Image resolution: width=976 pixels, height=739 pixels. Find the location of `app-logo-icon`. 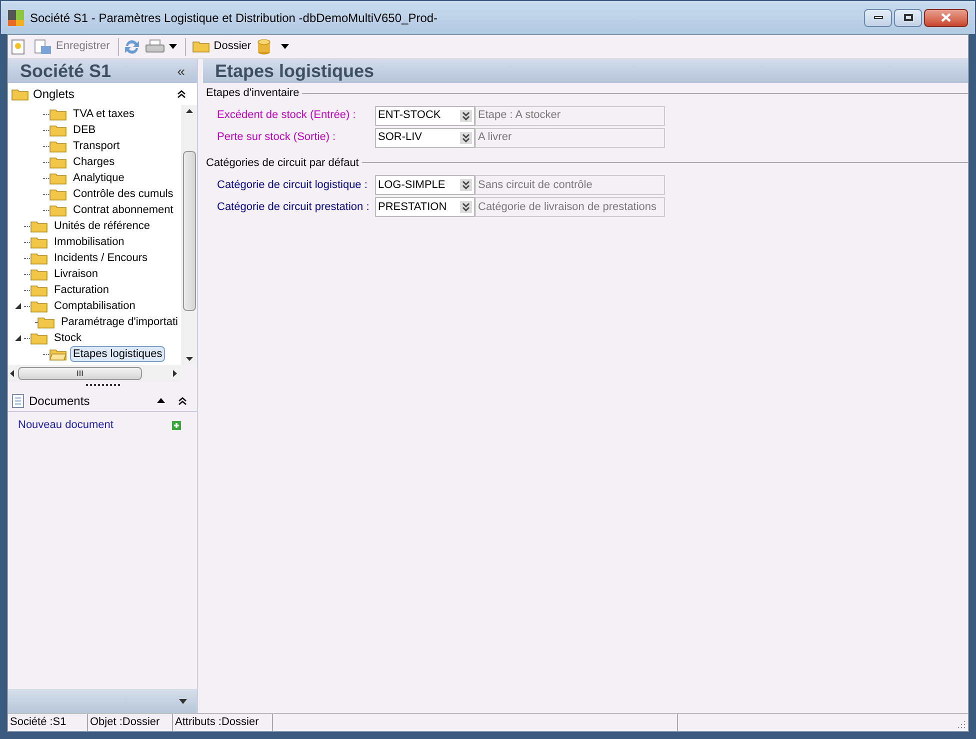

app-logo-icon is located at coordinates (16, 18).